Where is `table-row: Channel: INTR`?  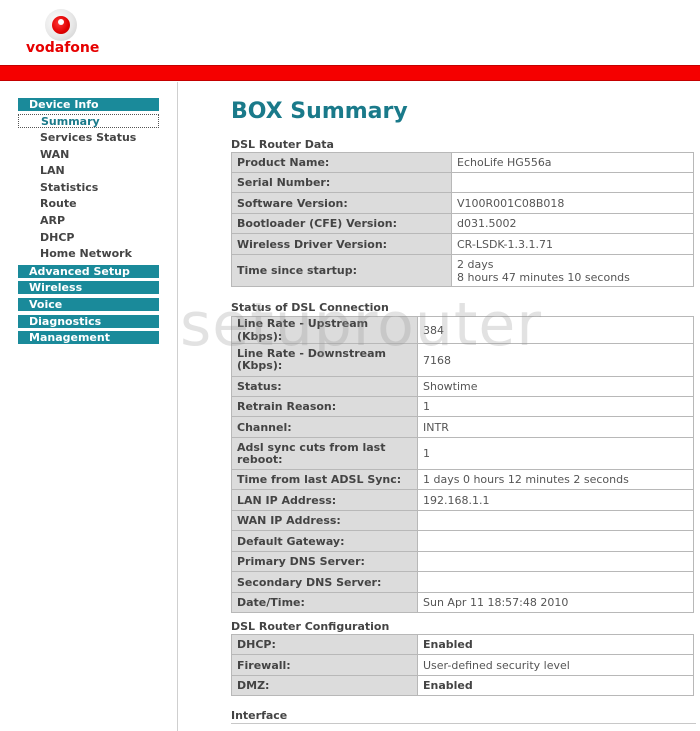
table-row: Channel: INTR is located at coordinates (462, 427).